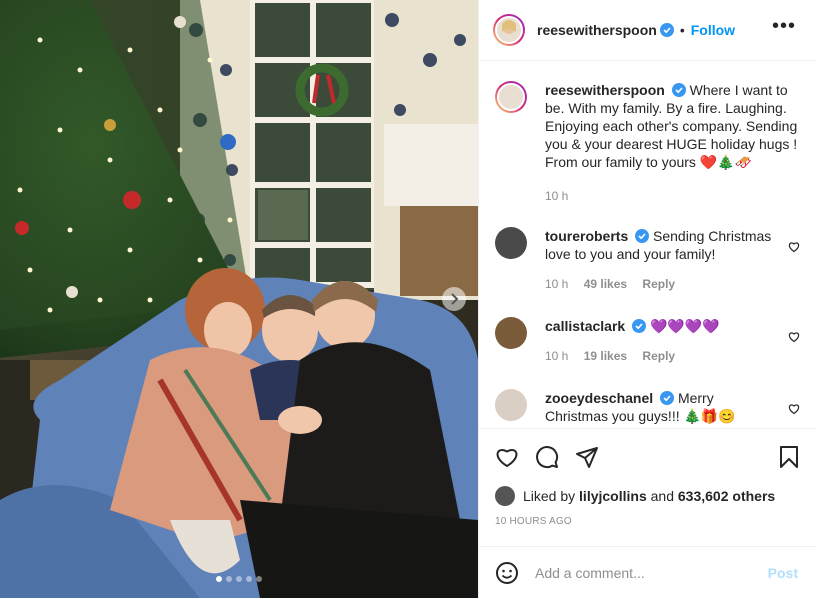 This screenshot has width=816, height=599. I want to click on liker-avatar, so click(505, 496).